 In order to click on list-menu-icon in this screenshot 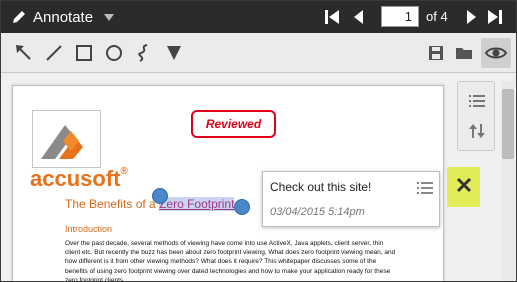, I will do `click(425, 188)`.